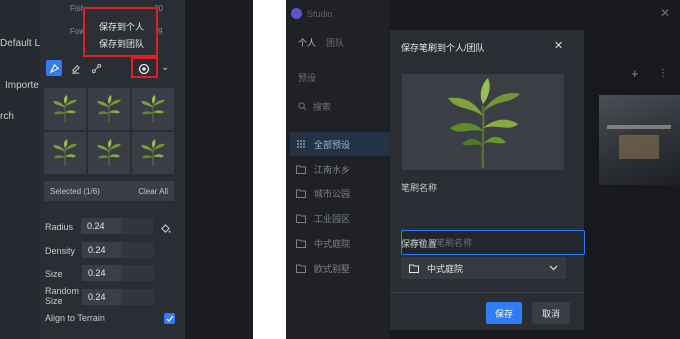 Image resolution: width=680 pixels, height=339 pixels. I want to click on chevron-down-icon, so click(553, 268).